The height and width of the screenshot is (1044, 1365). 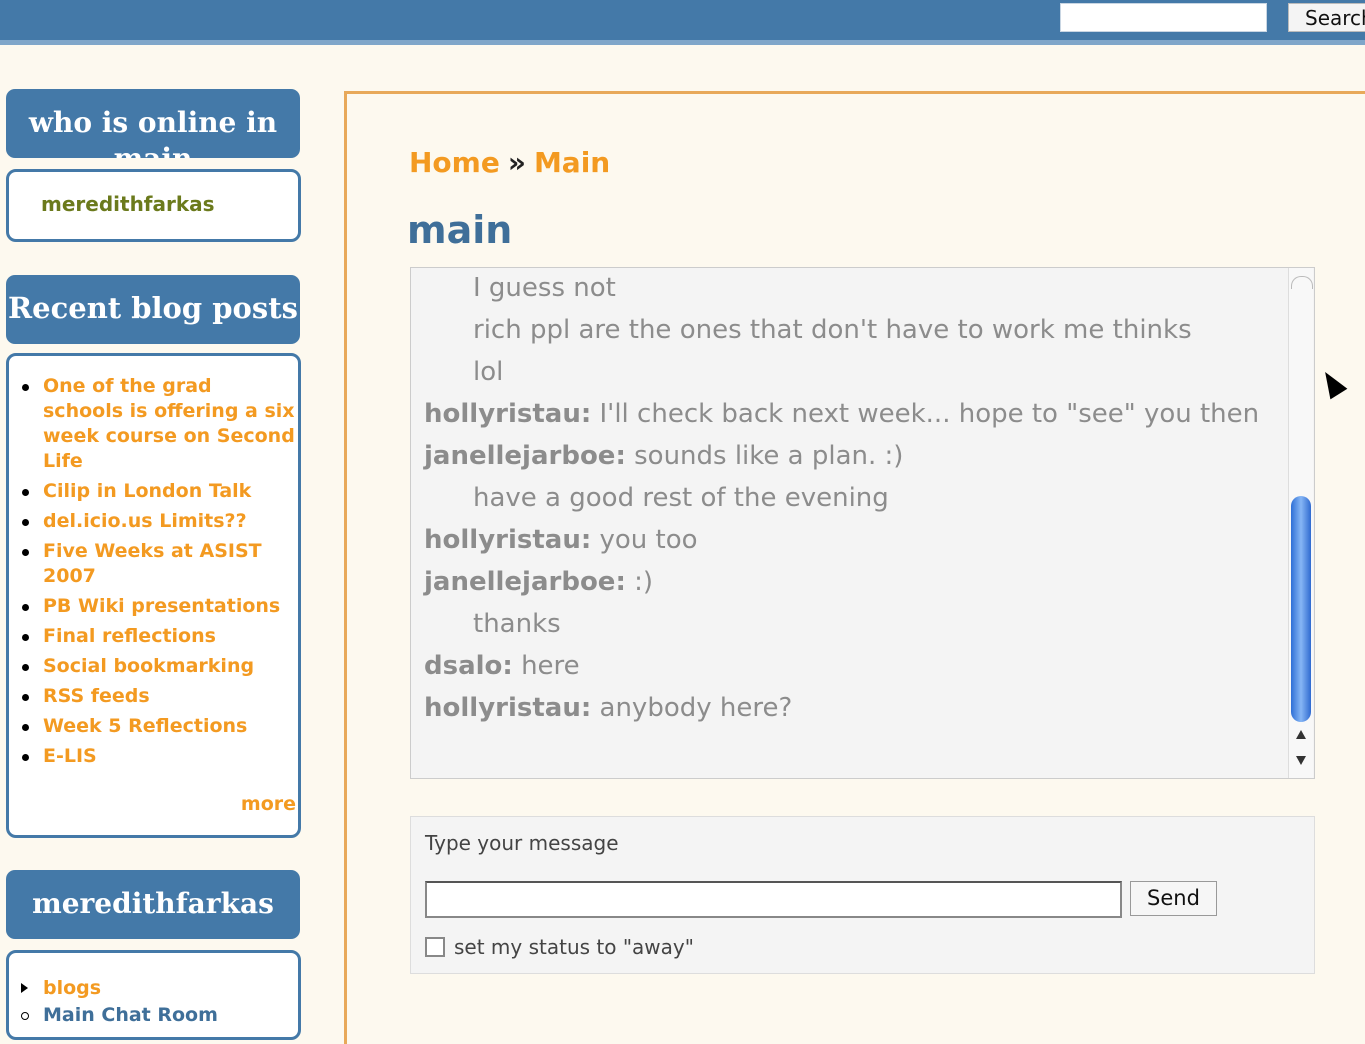 I want to click on message-text: here, so click(x=550, y=666).